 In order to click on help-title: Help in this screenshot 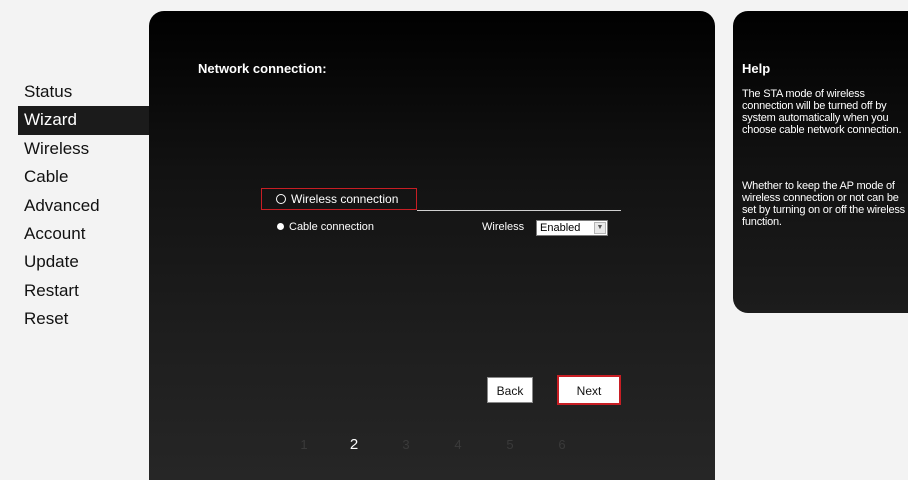, I will do `click(756, 68)`.